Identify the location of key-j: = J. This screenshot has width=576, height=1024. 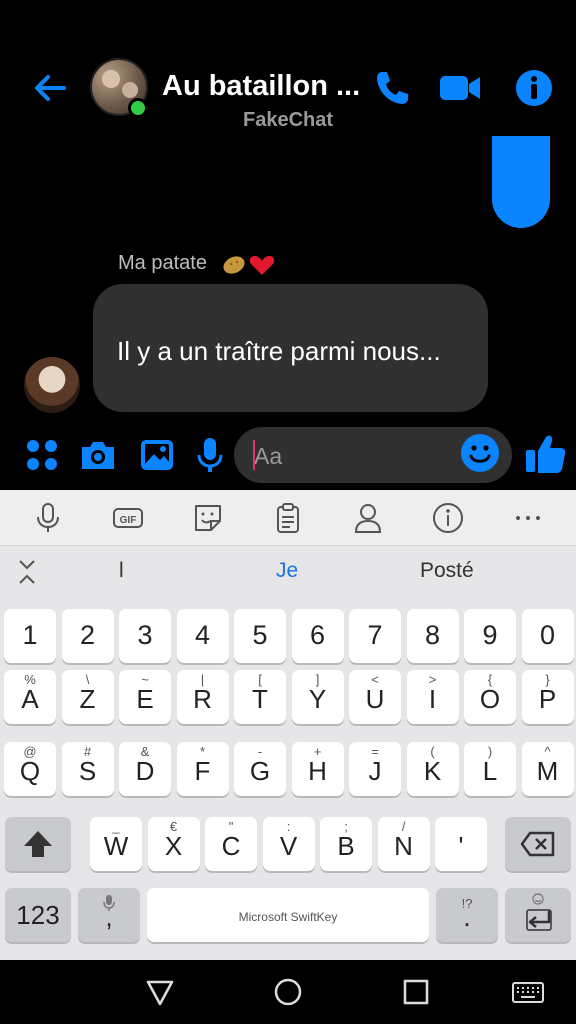
(375, 769).